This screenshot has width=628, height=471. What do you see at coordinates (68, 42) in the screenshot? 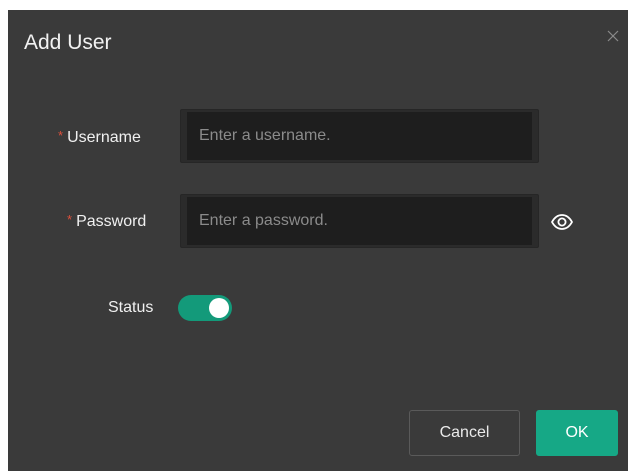
I see `dialog-title: Add User` at bounding box center [68, 42].